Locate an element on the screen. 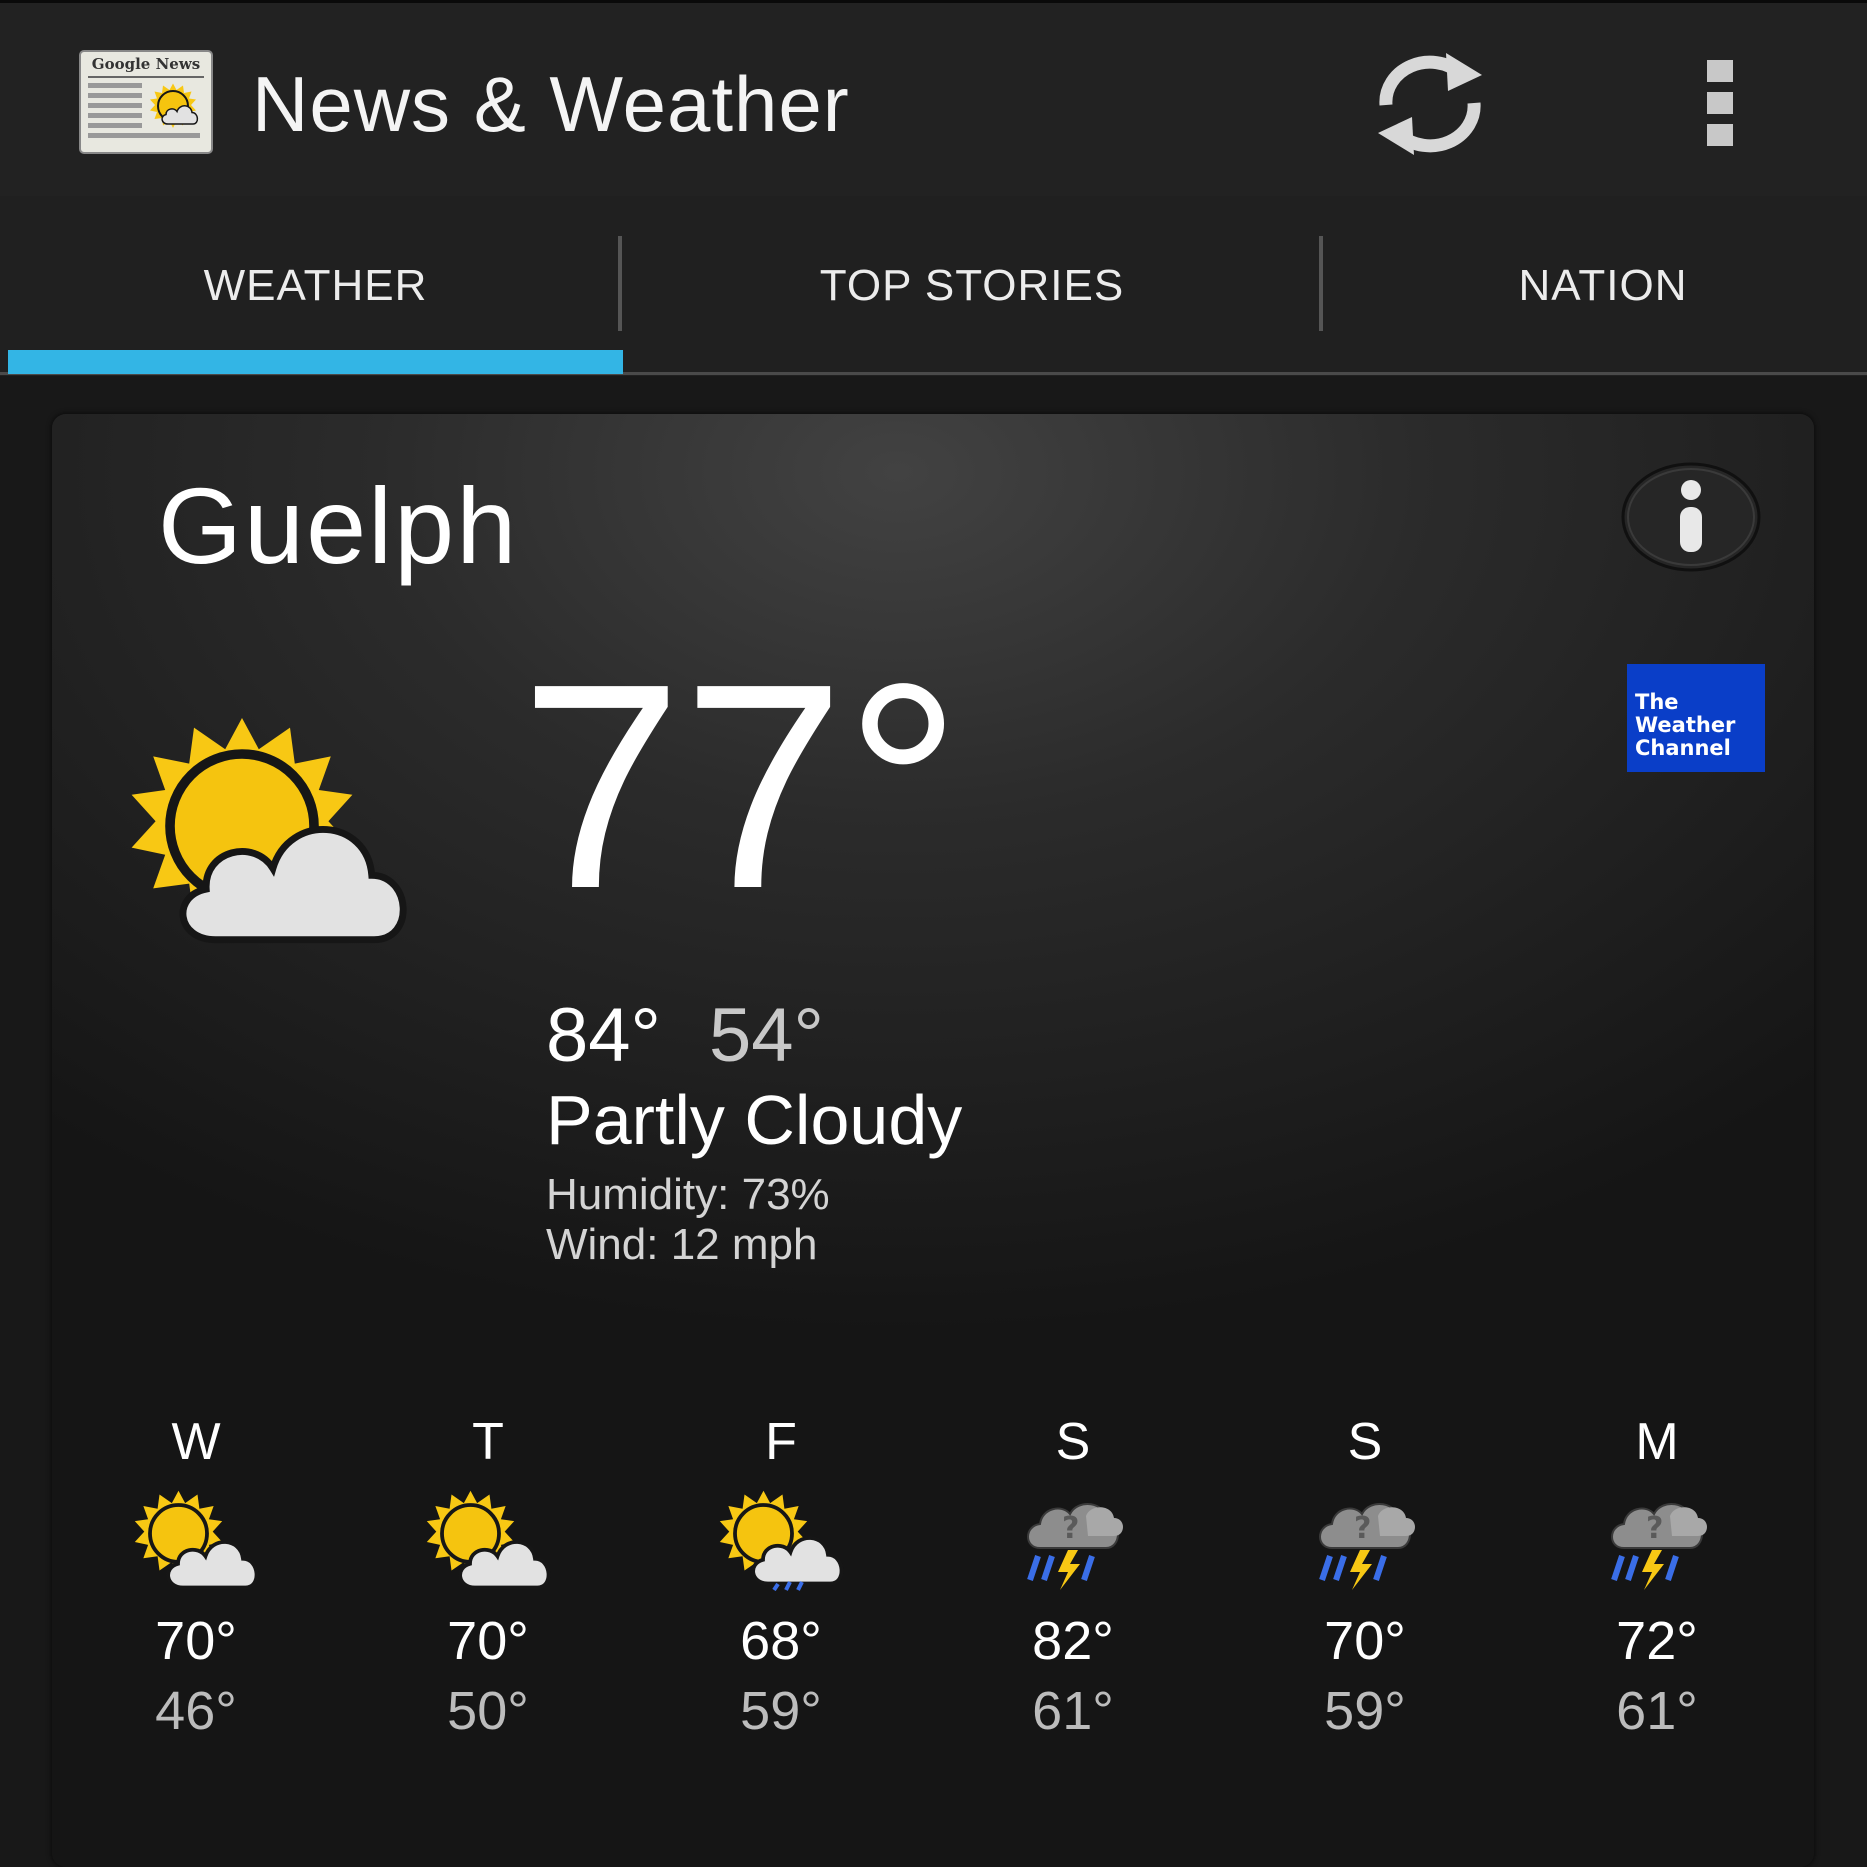  tab-bar: WEATHER TOP STORIES NATION is located at coordinates (933, 286).